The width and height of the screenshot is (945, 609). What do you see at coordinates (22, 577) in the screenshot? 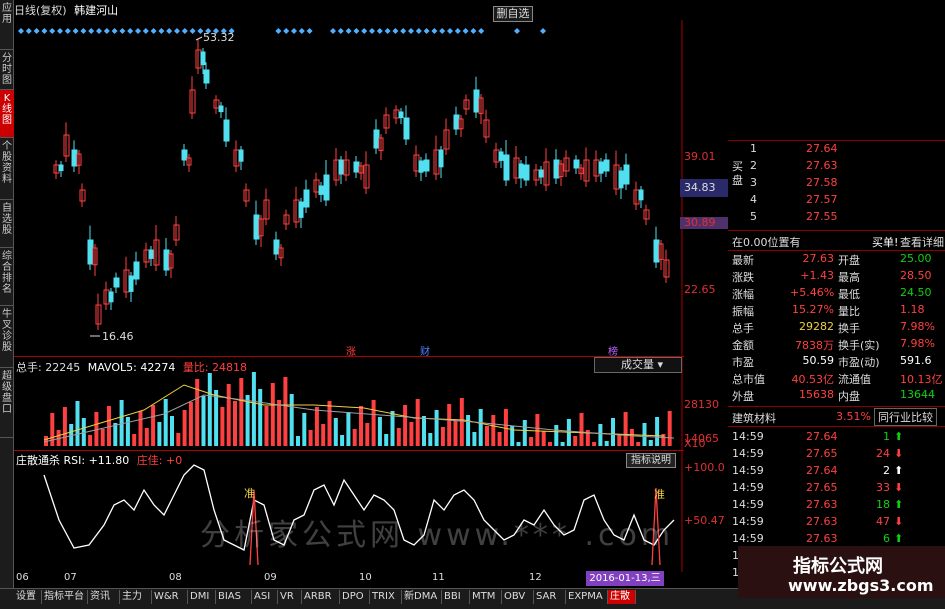
I see `time-axis-label: 06` at bounding box center [22, 577].